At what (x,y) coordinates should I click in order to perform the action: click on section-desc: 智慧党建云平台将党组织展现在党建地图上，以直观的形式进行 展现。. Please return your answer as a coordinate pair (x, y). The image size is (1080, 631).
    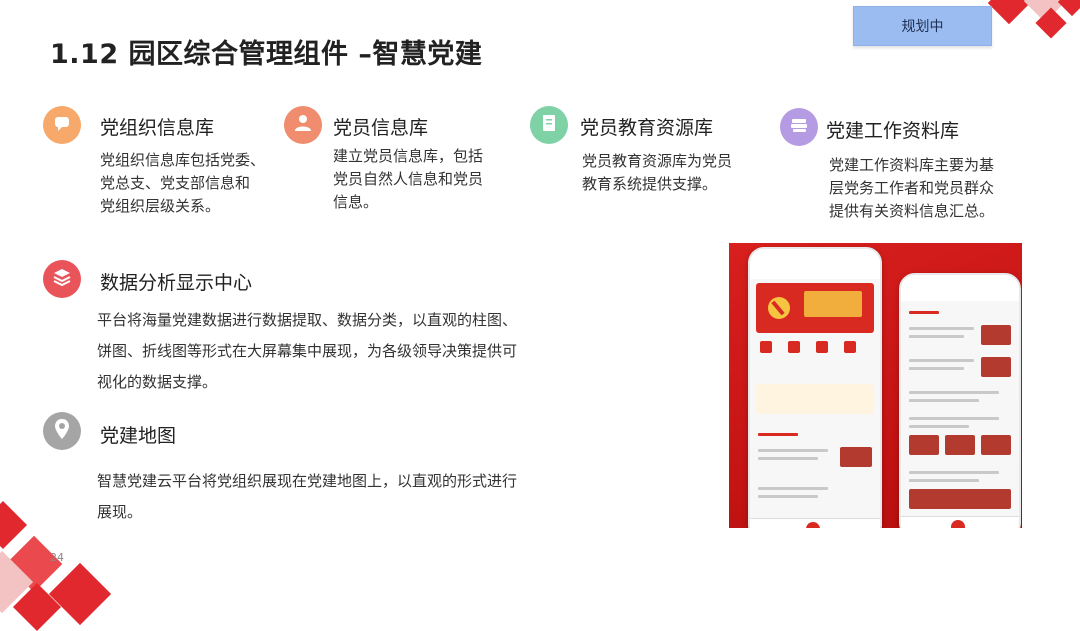
    Looking at the image, I should click on (307, 497).